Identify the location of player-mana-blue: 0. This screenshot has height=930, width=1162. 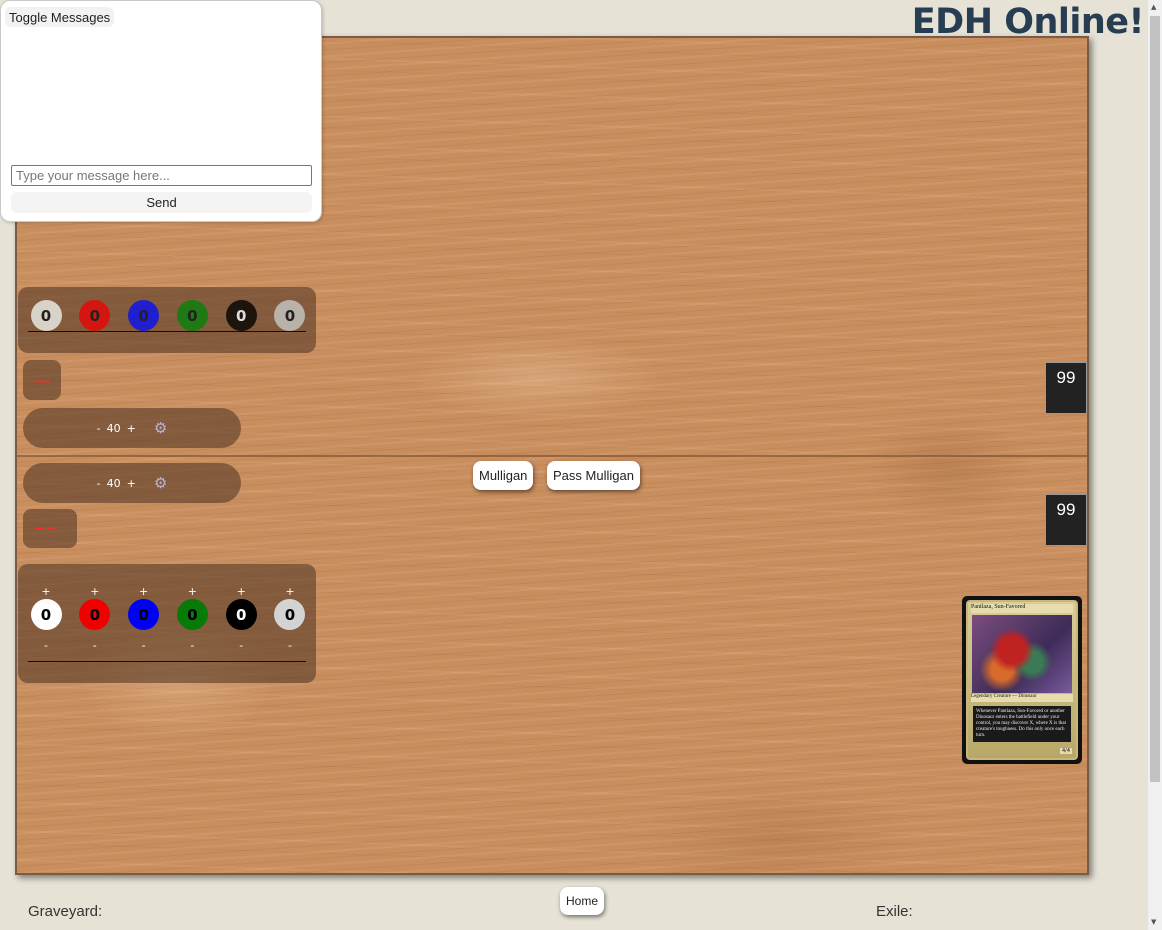
(144, 614).